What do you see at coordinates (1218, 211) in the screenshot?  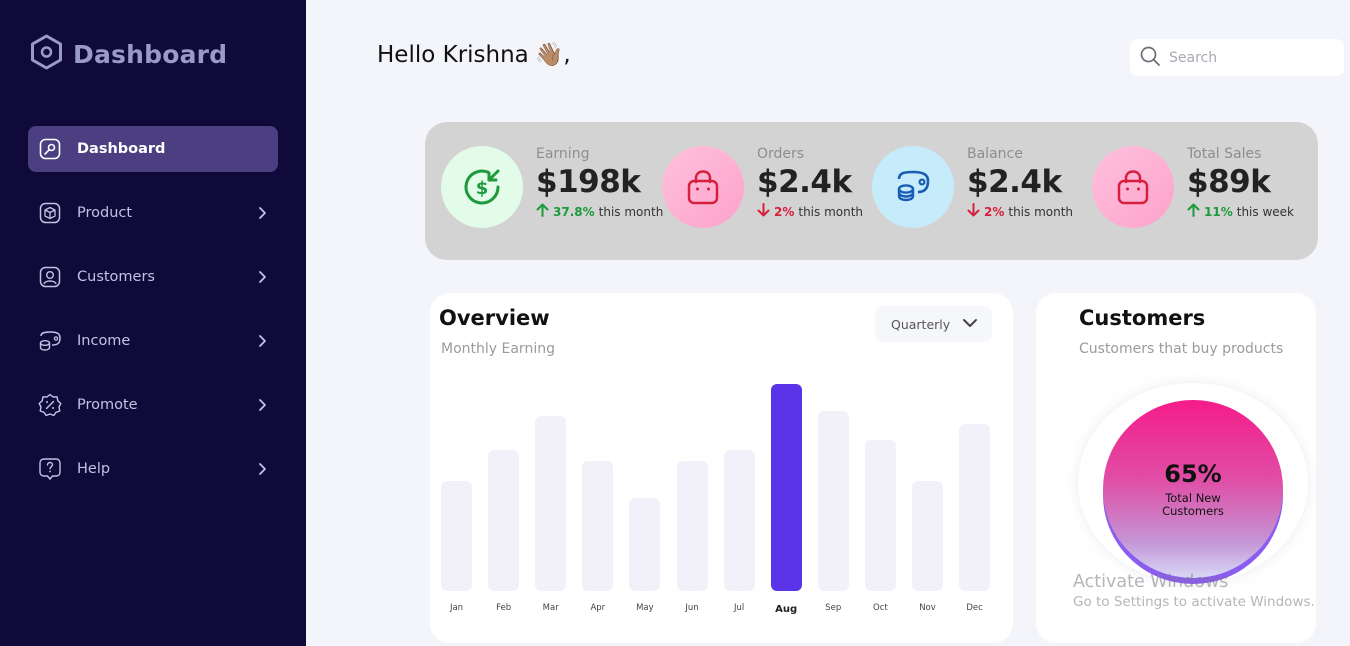 I see `stat-percent: 11%` at bounding box center [1218, 211].